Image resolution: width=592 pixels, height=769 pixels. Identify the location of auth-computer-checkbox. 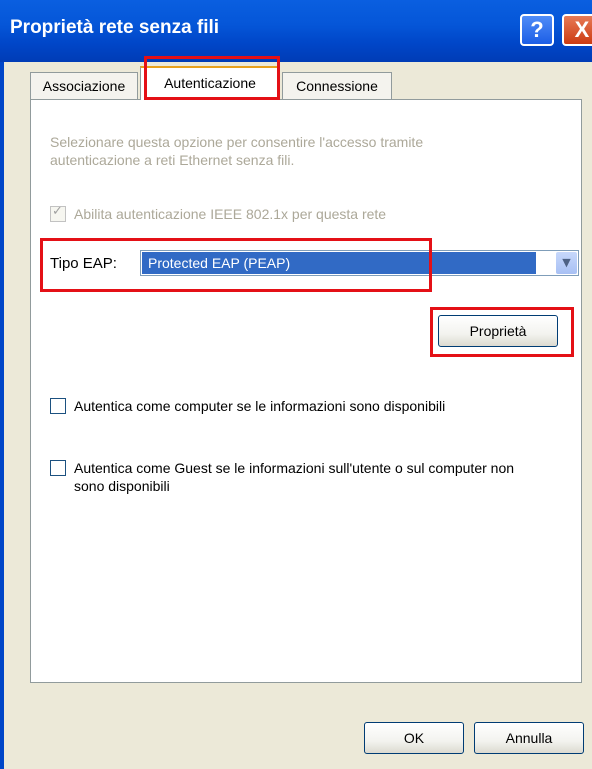
(58, 406).